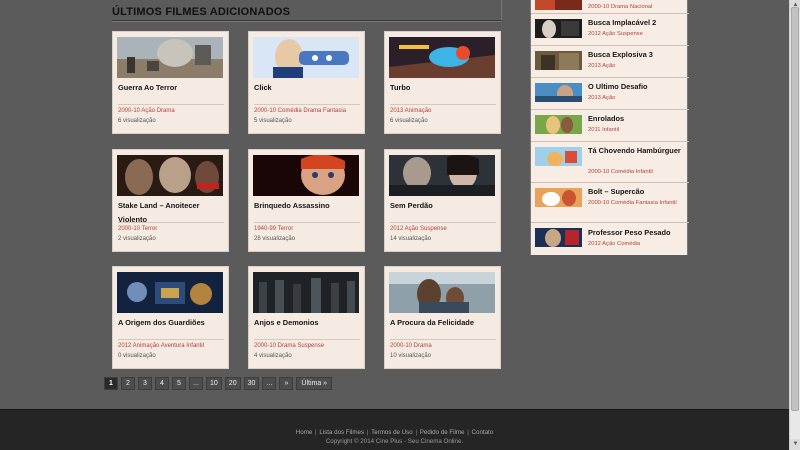 This screenshot has width=800, height=450. What do you see at coordinates (128, 383) in the screenshot?
I see `page-link: 2` at bounding box center [128, 383].